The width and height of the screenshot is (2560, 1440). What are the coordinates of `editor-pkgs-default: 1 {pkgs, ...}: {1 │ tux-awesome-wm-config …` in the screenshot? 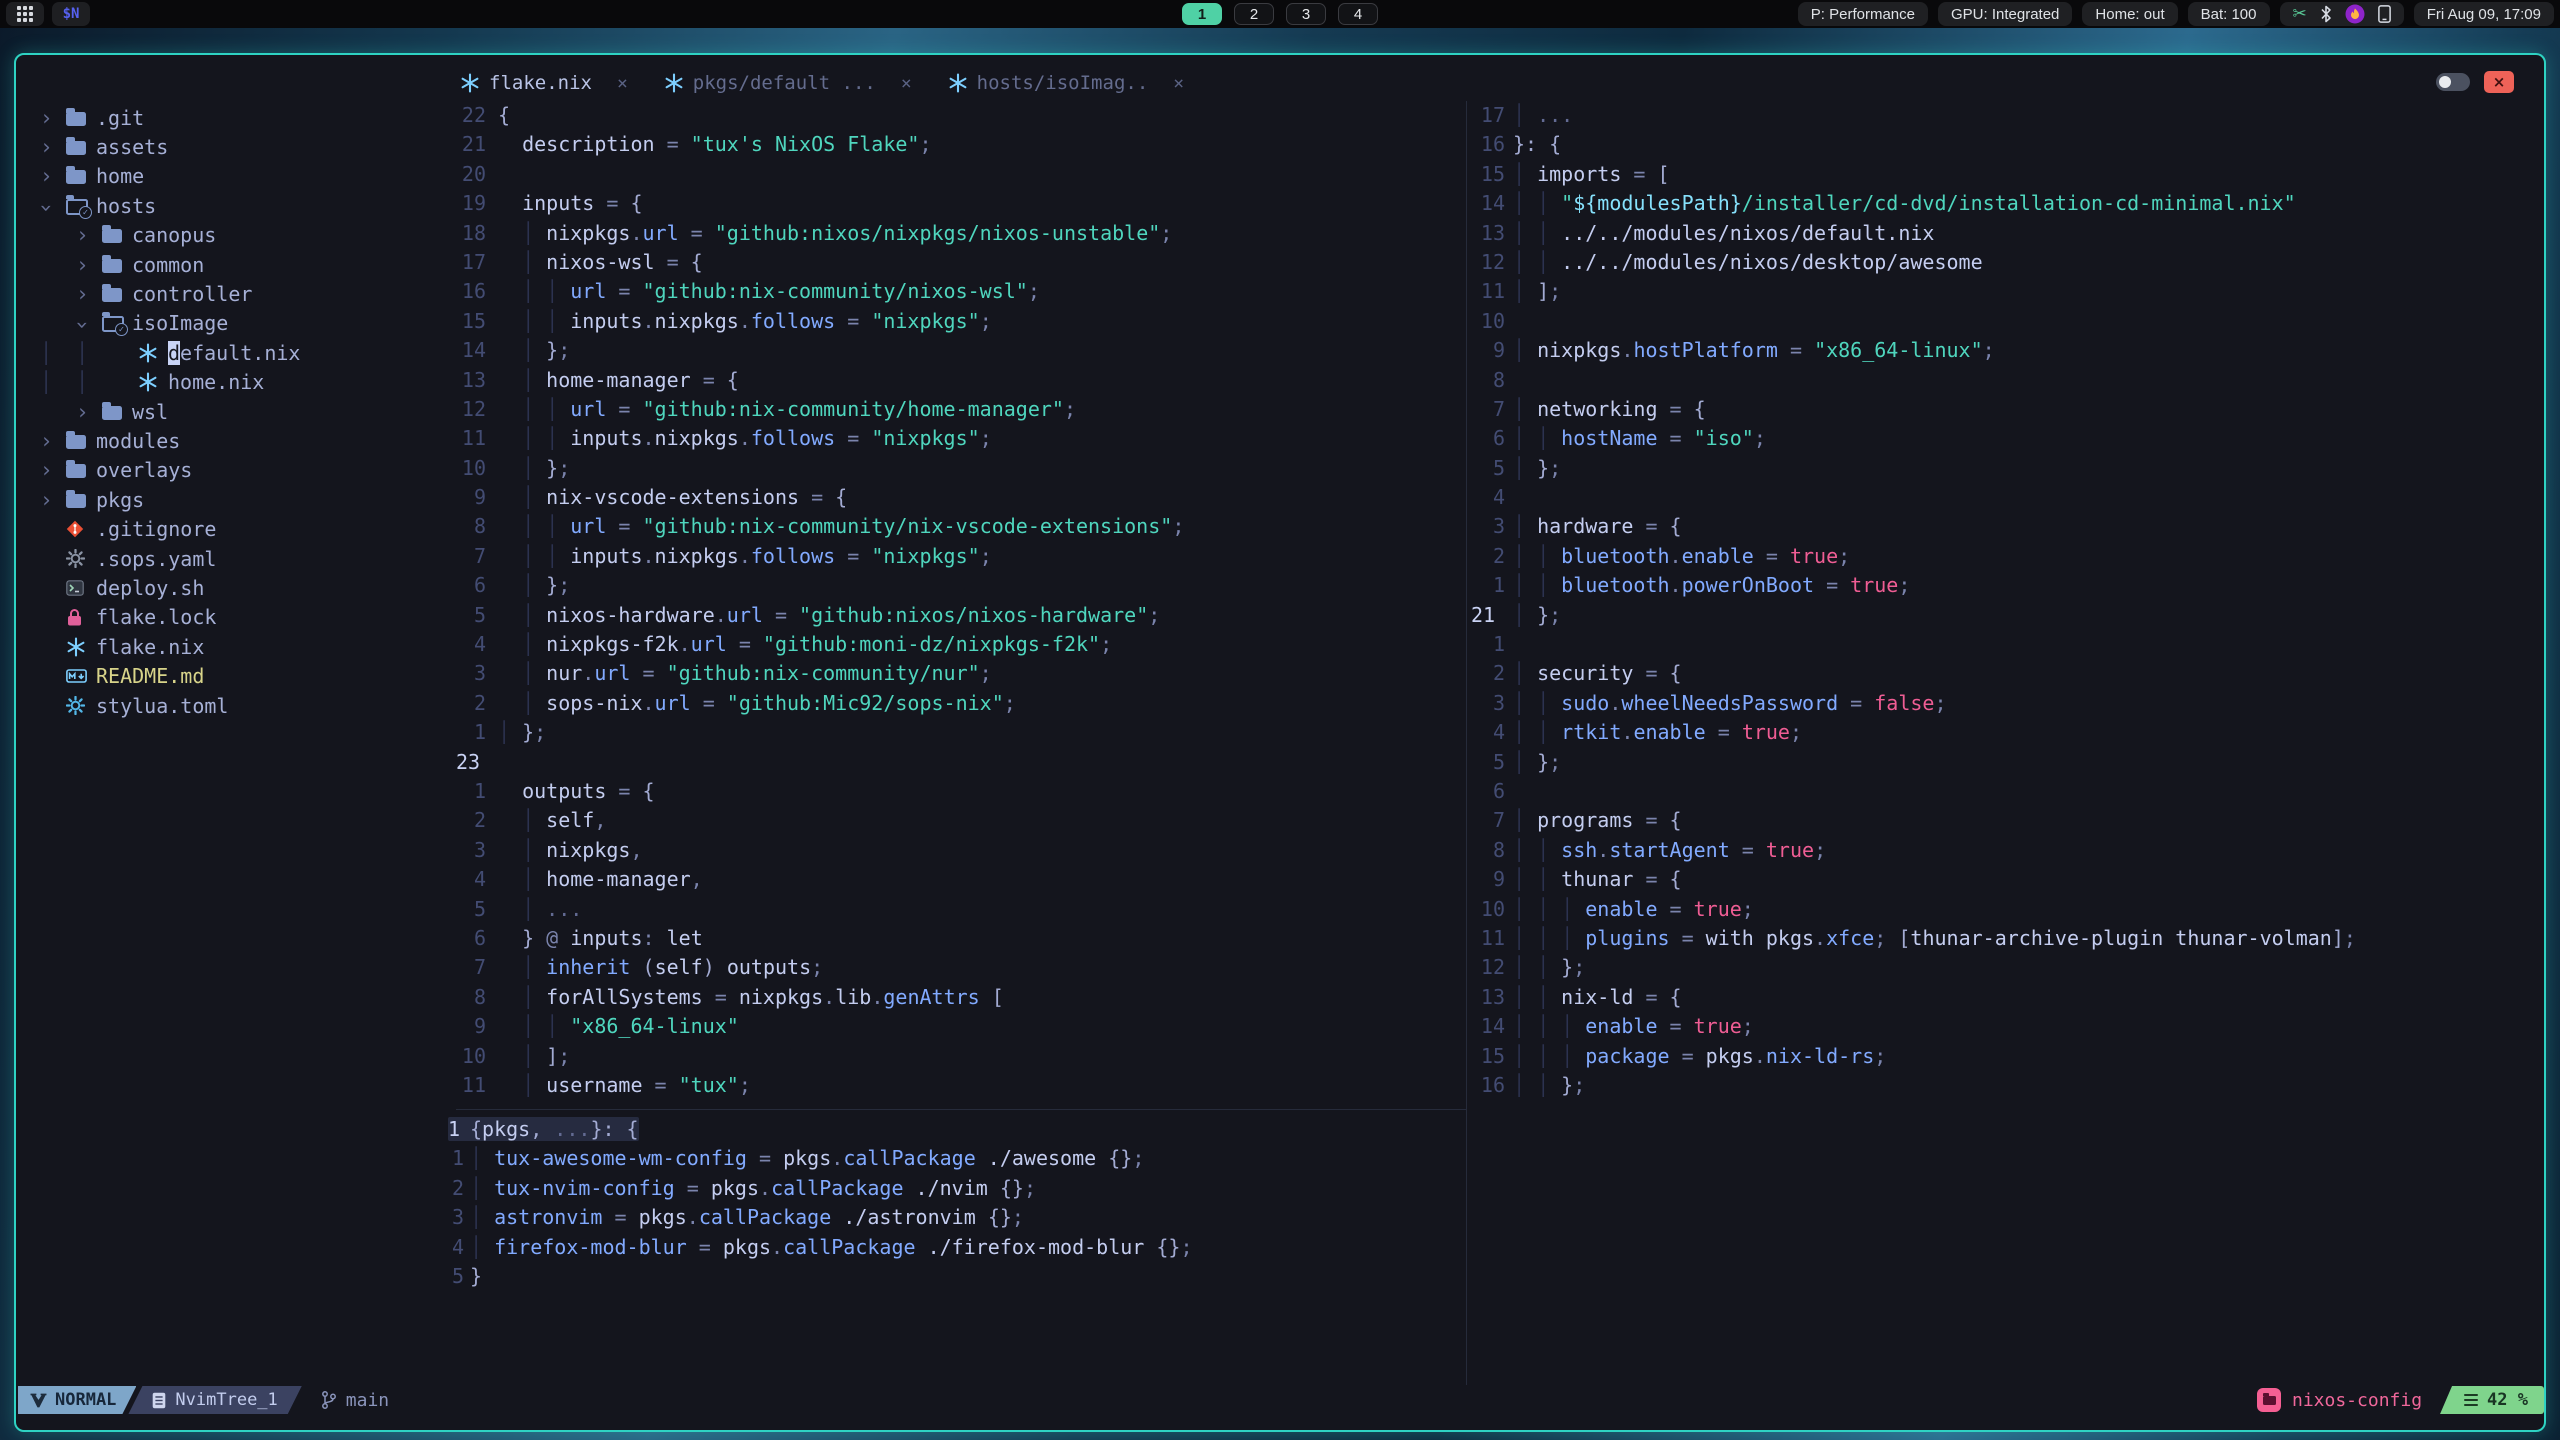 It's located at (956, 1205).